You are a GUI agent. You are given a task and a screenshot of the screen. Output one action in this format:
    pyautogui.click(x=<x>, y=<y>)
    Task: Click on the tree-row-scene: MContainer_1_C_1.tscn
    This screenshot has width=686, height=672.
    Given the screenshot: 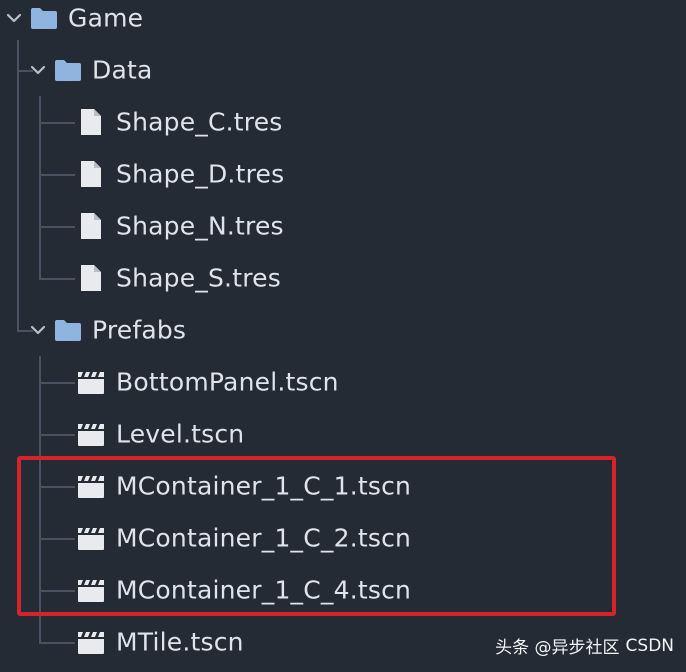 What is the action you would take?
    pyautogui.click(x=343, y=486)
    